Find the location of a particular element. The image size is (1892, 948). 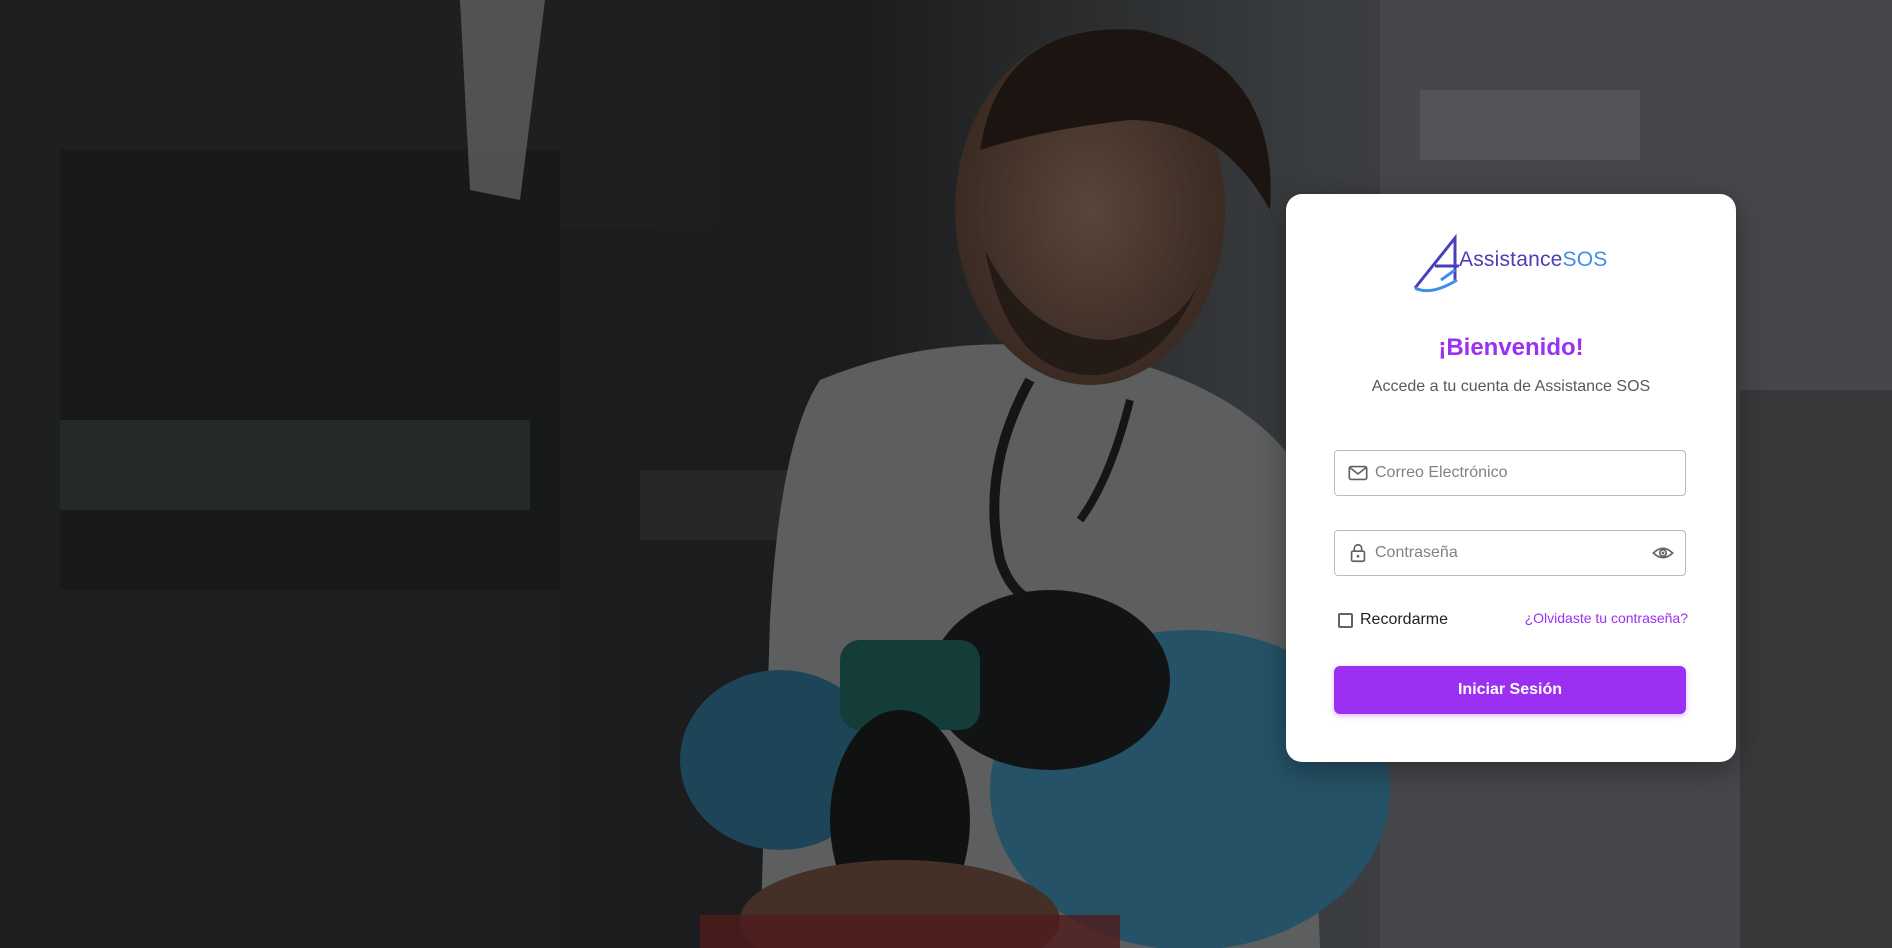

brand-name-part2: SOS is located at coordinates (1585, 259).